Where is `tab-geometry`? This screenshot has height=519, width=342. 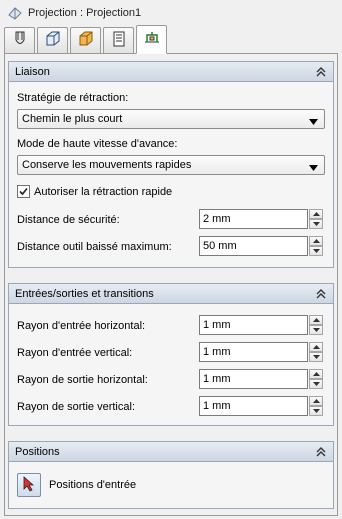
tab-geometry is located at coordinates (85, 40).